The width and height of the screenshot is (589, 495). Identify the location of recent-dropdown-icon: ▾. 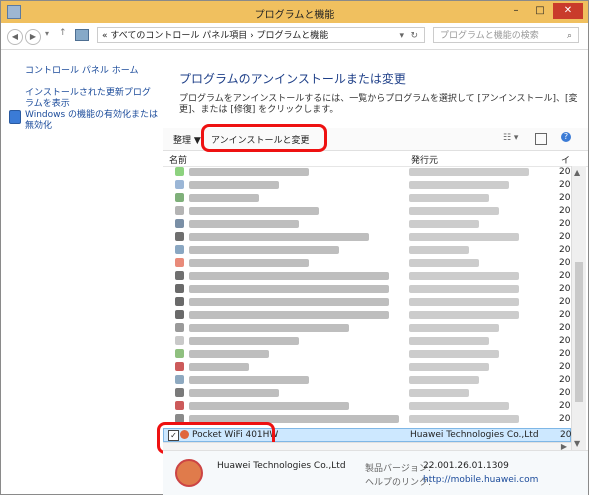
(47, 33).